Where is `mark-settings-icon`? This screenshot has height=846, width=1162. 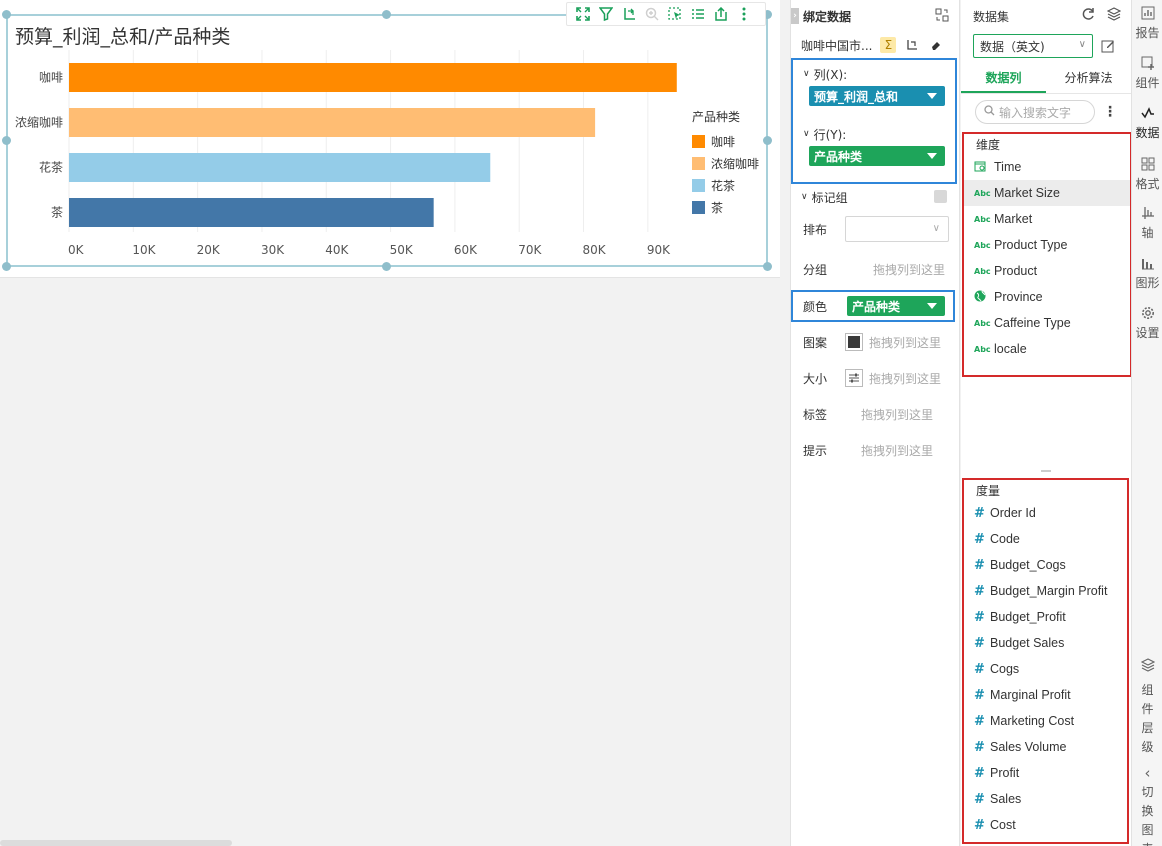
mark-settings-icon is located at coordinates (940, 196).